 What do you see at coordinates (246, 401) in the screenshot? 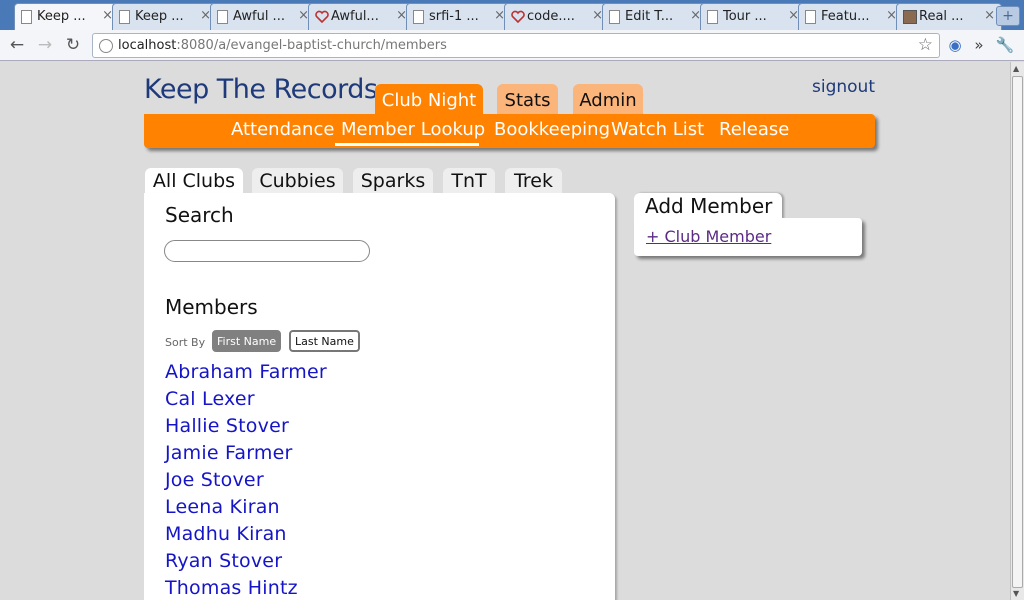
I see `member-link: Cal Lexer` at bounding box center [246, 401].